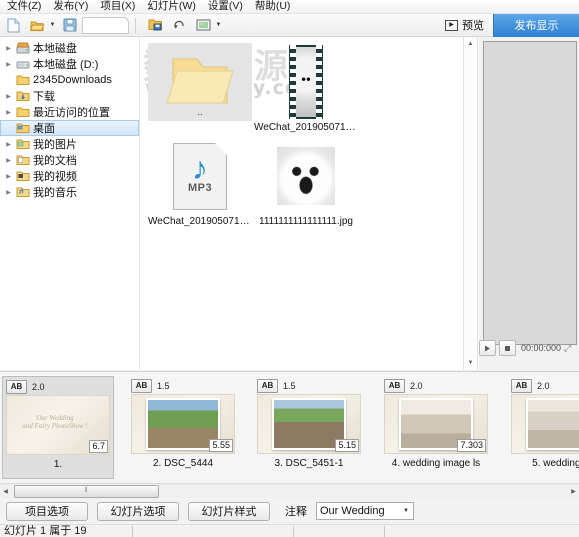  Describe the element at coordinates (22, 160) in the screenshot. I see `documents-folder-icon` at that location.